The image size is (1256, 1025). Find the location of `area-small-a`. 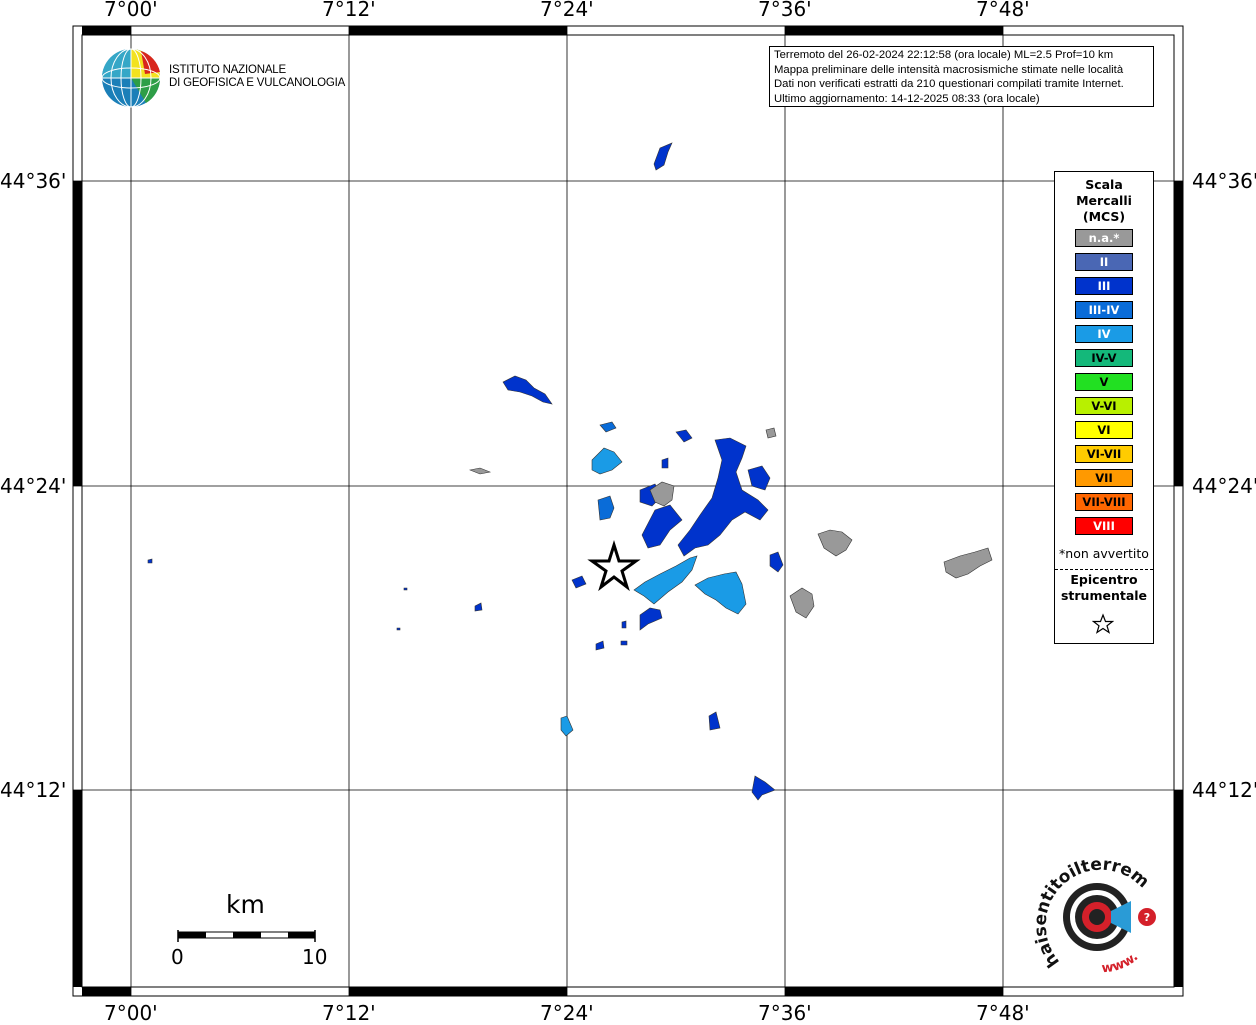

area-small-a is located at coordinates (684, 436).